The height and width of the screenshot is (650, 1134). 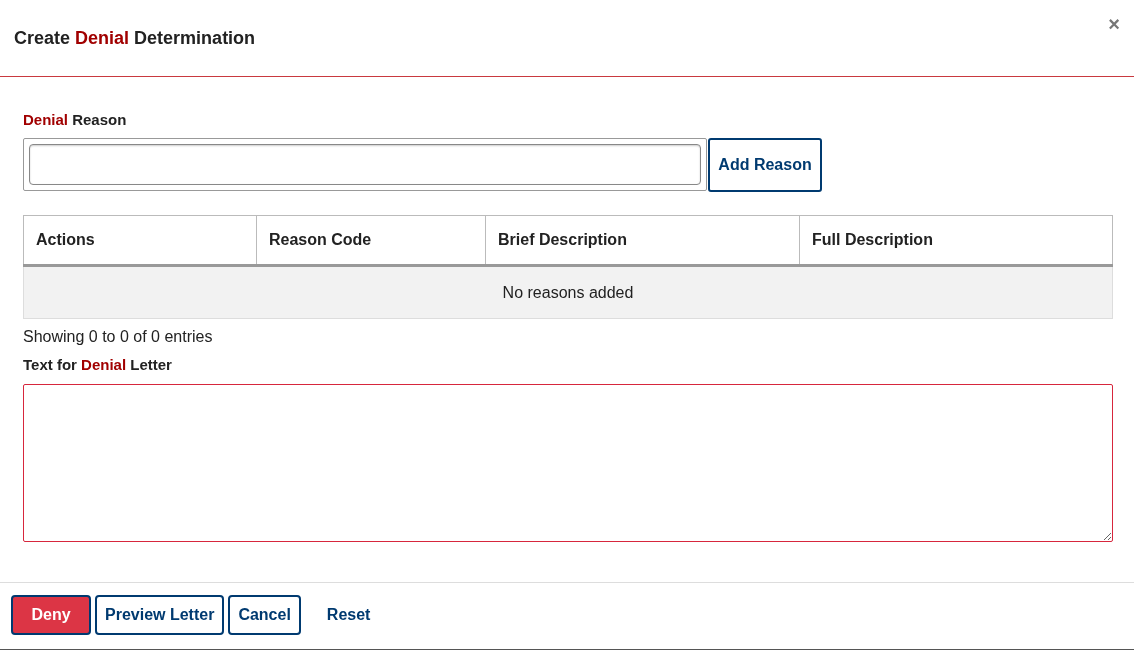 I want to click on empty-table-message: No reasons added, so click(x=568, y=292).